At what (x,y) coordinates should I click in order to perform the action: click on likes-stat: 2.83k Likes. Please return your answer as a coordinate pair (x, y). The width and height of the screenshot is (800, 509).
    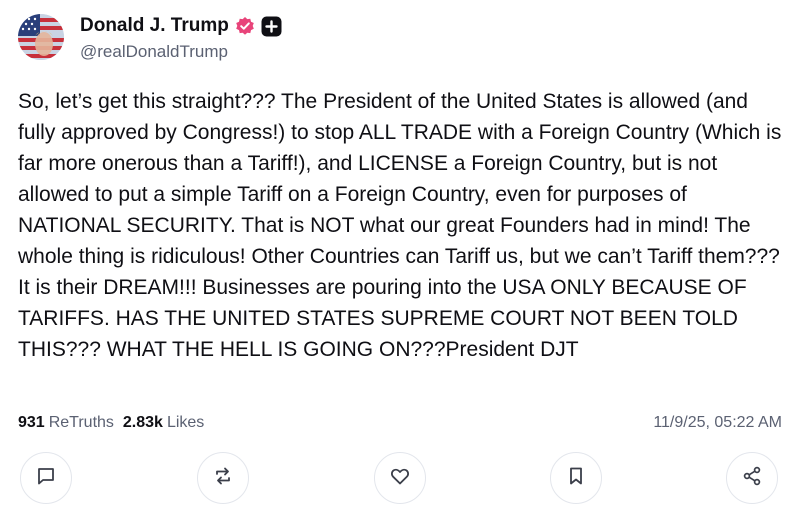
    Looking at the image, I should click on (163, 423).